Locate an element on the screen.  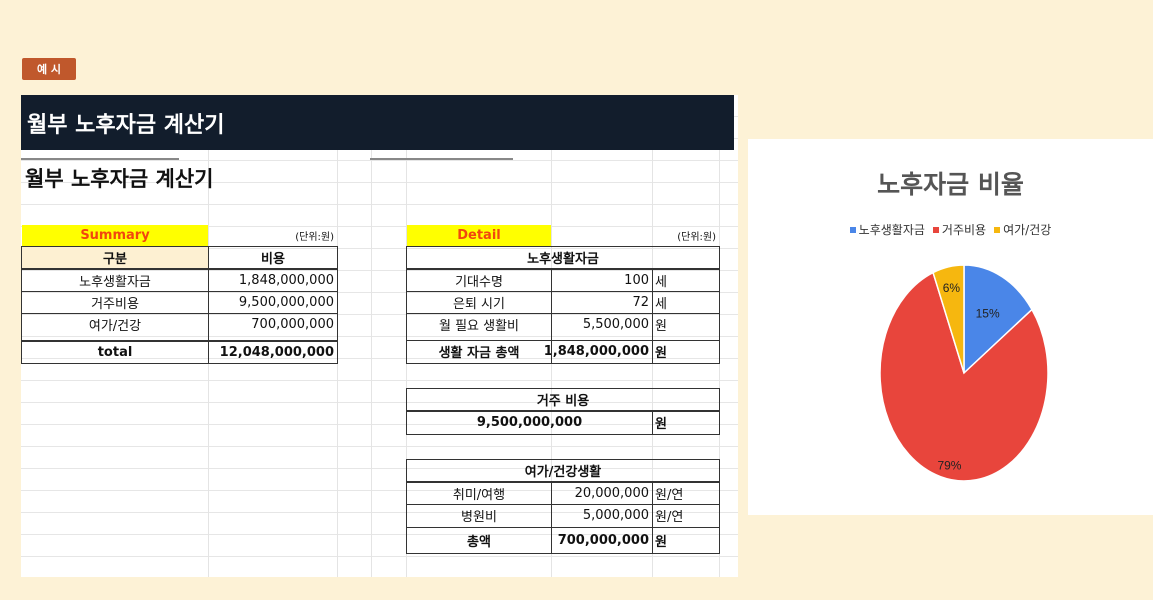
summary-total-value: 12,048,000,000 is located at coordinates (276, 352).